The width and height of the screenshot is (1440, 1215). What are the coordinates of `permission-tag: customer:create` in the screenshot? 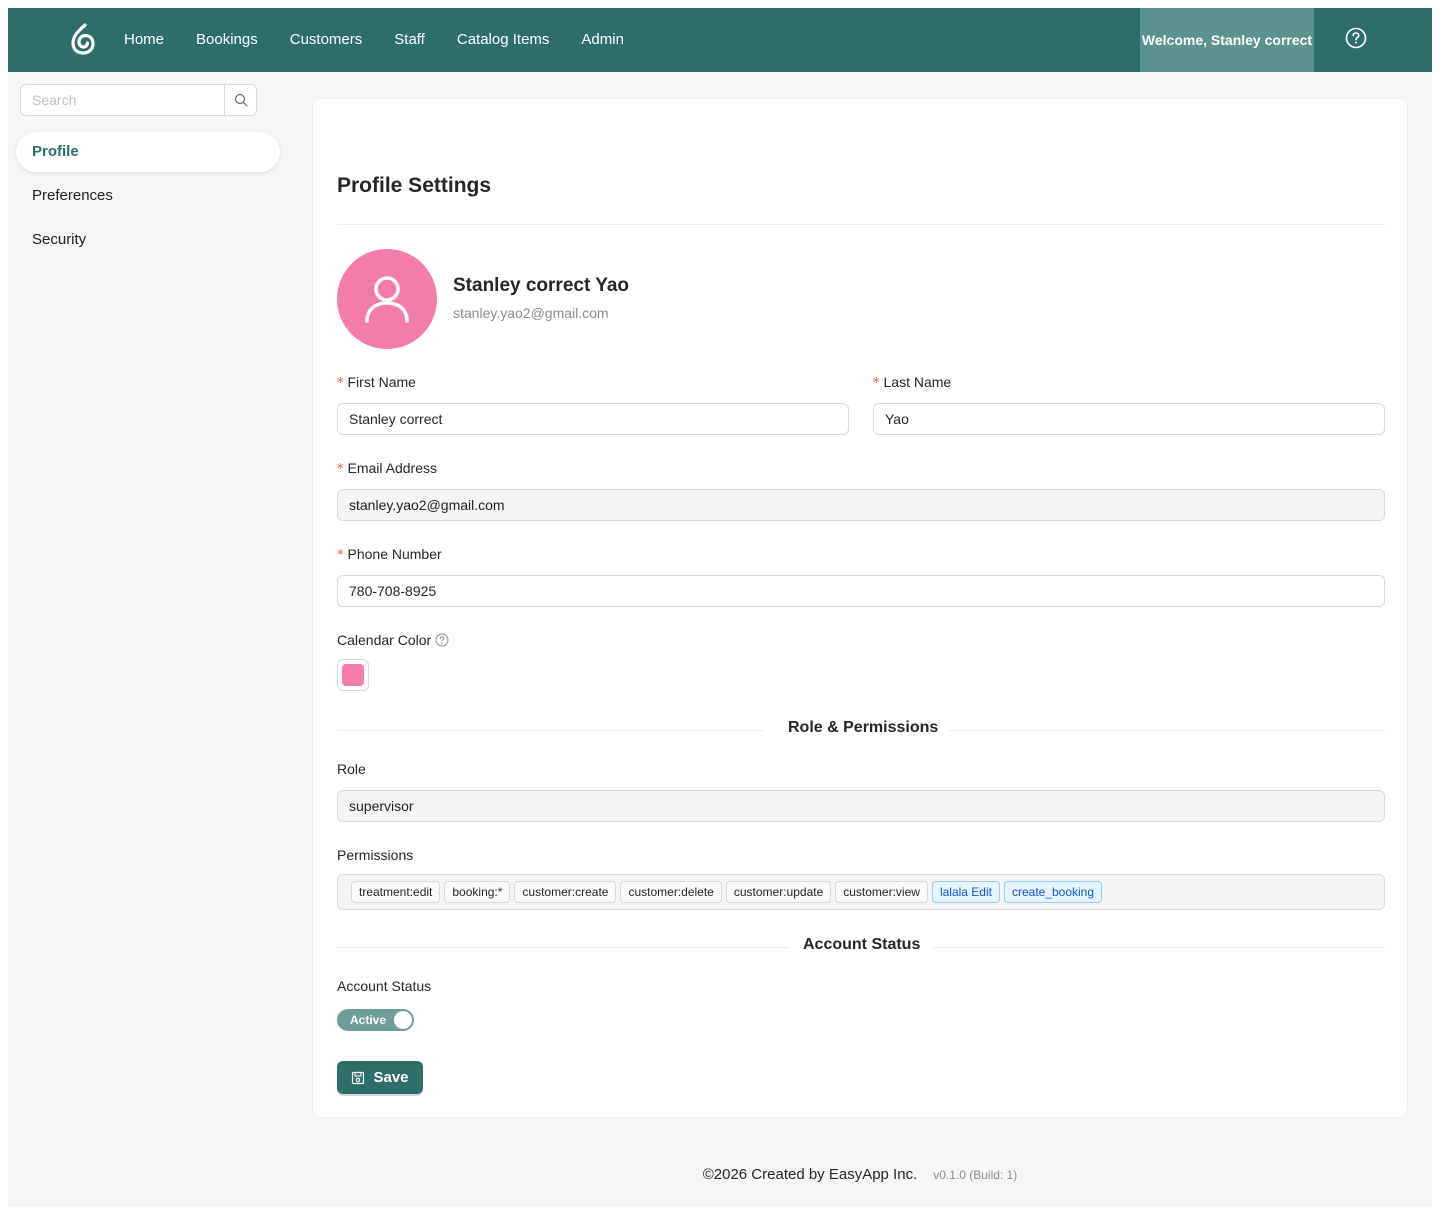 It's located at (565, 892).